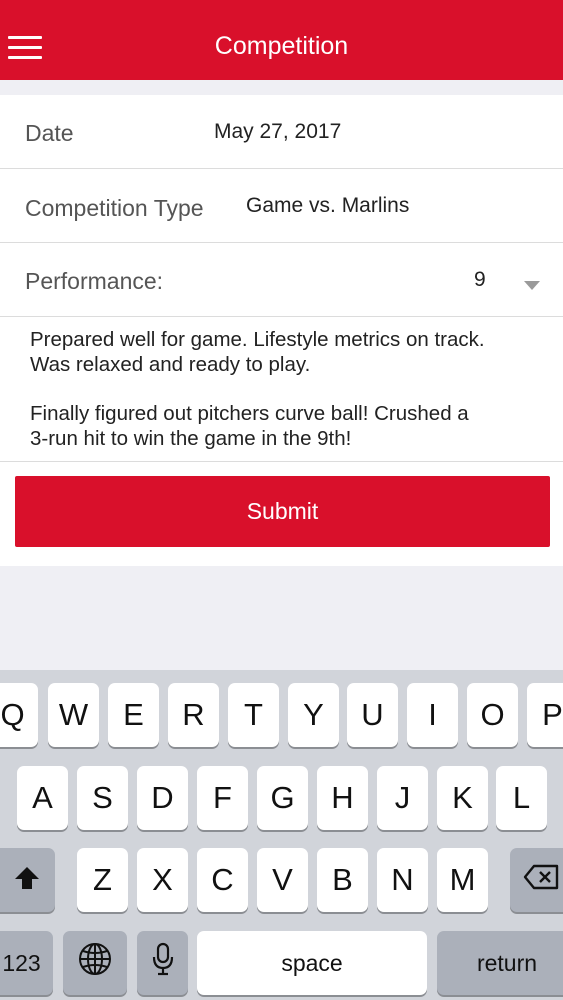 This screenshot has width=563, height=1000. What do you see at coordinates (342, 880) in the screenshot?
I see `key-b: B` at bounding box center [342, 880].